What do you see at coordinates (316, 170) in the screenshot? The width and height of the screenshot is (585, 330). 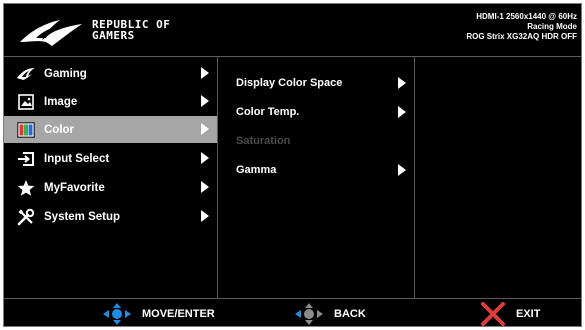 I see `submenu-item-gamma: Gamma` at bounding box center [316, 170].